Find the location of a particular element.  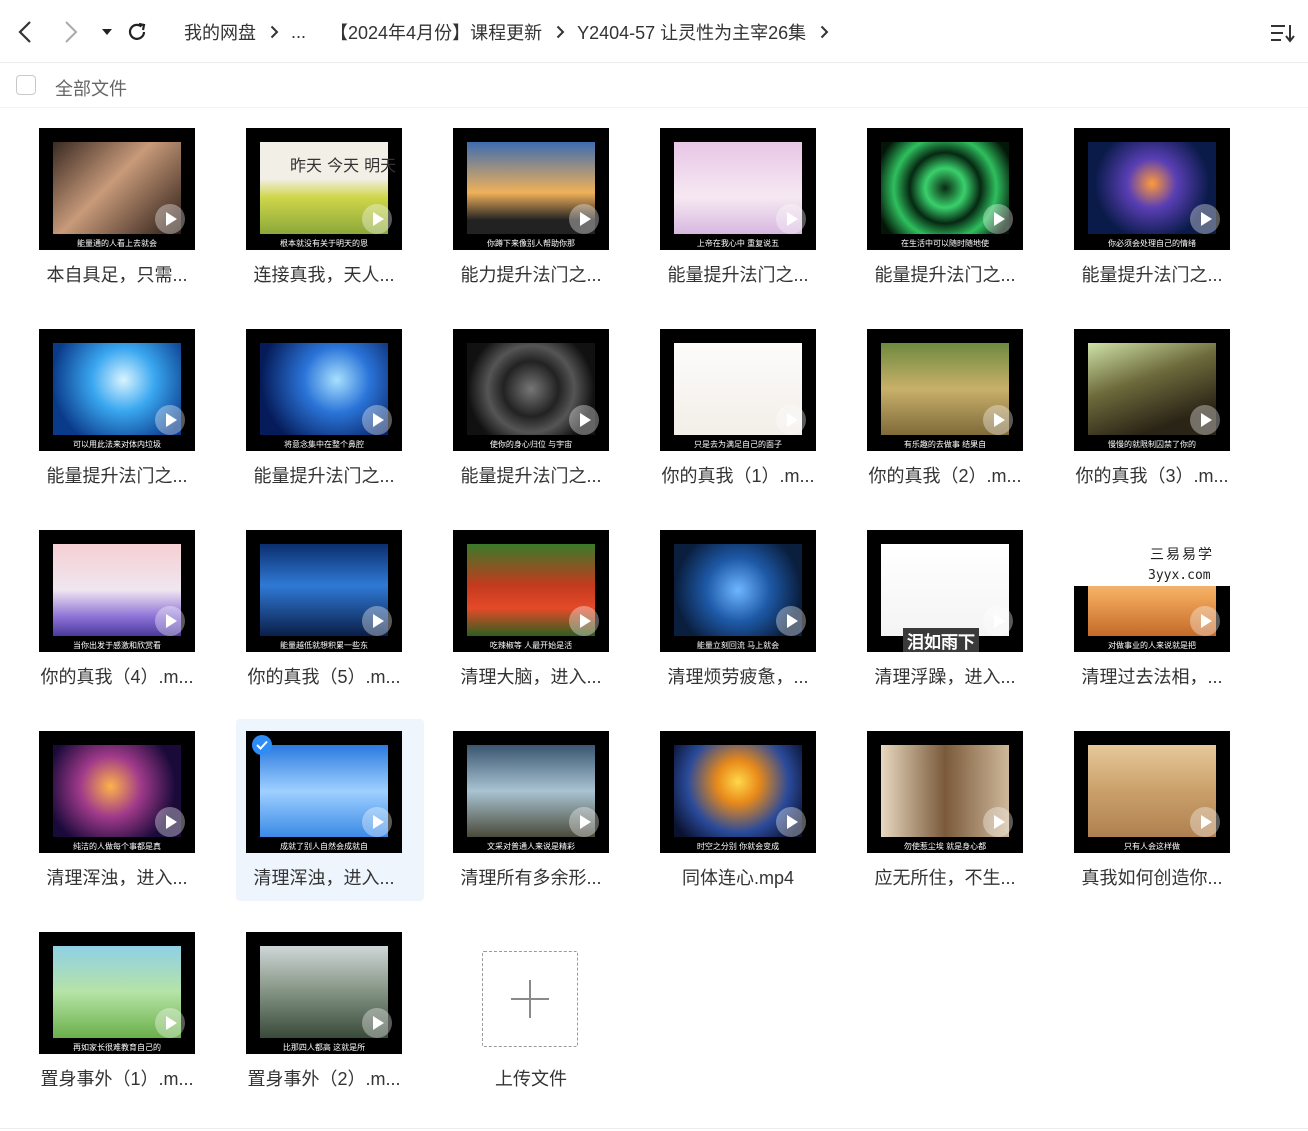

upload-box is located at coordinates (530, 999).